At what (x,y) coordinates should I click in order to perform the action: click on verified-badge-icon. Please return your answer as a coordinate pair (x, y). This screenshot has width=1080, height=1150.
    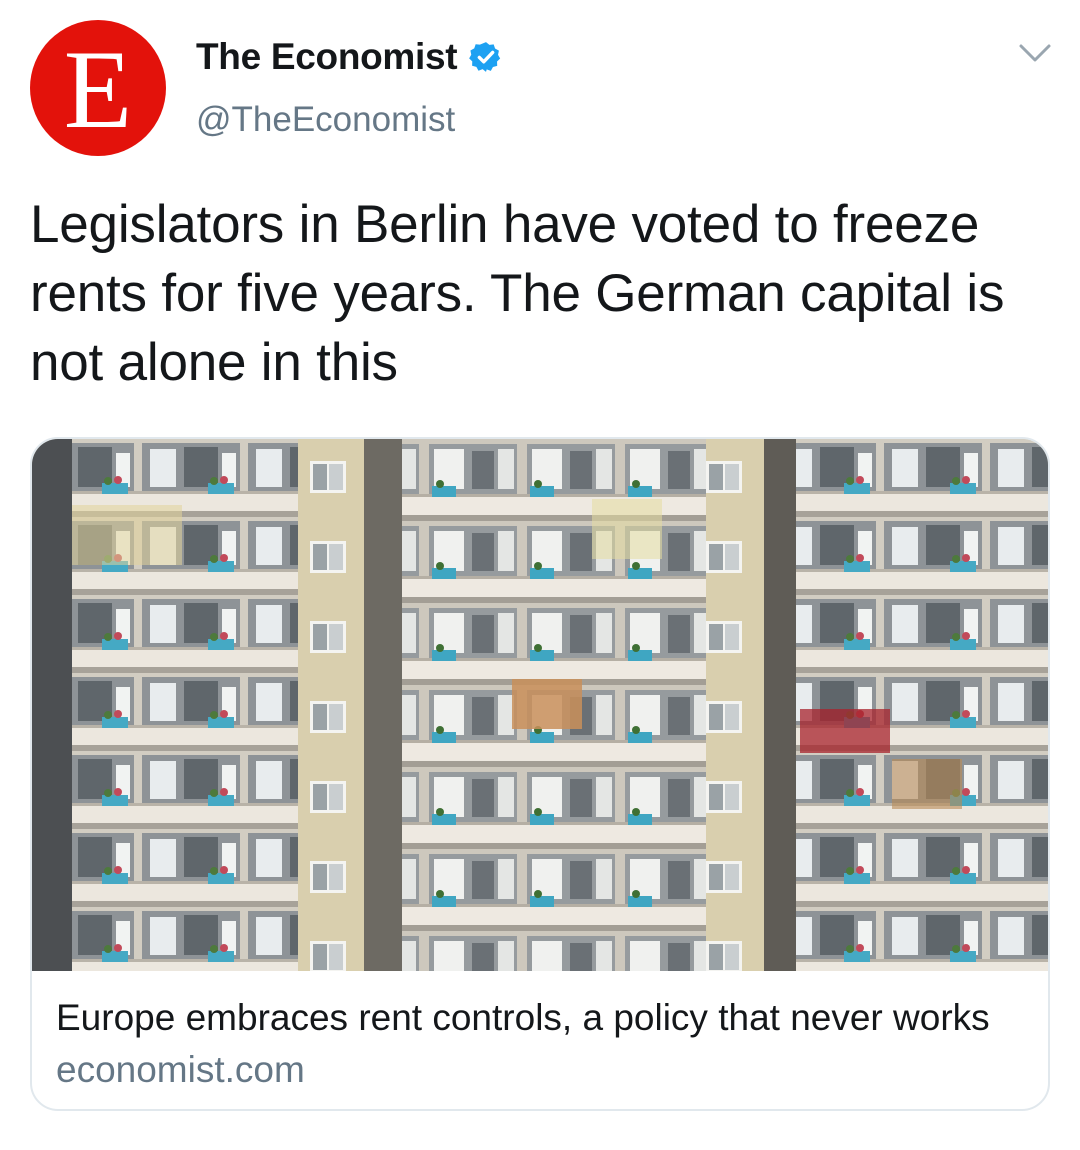
    Looking at the image, I should click on (485, 57).